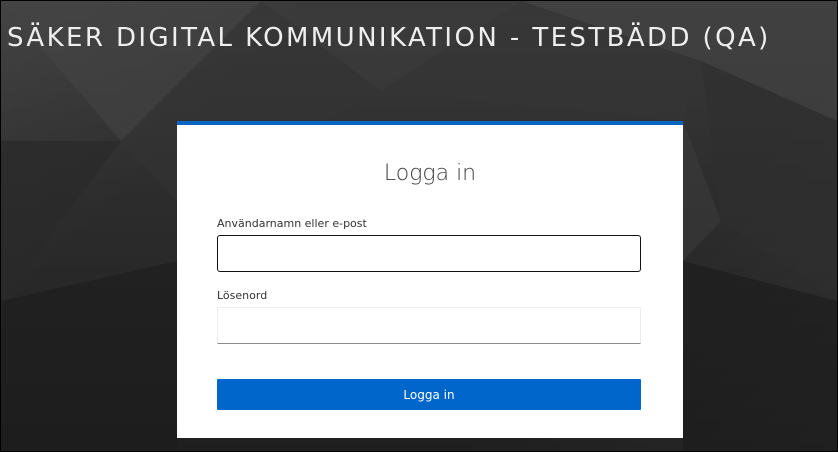  What do you see at coordinates (292, 223) in the screenshot?
I see `username-label: Användarnamn eller e-post` at bounding box center [292, 223].